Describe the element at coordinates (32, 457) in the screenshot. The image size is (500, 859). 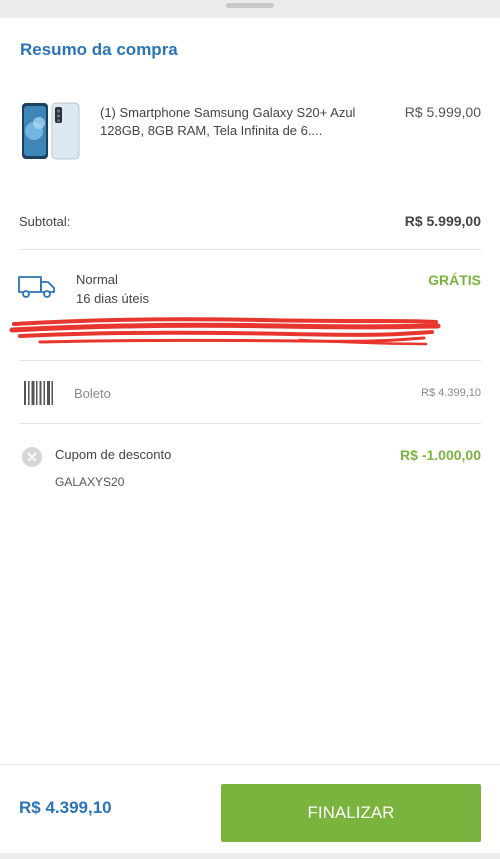
I see `remove-coupon-icon` at that location.